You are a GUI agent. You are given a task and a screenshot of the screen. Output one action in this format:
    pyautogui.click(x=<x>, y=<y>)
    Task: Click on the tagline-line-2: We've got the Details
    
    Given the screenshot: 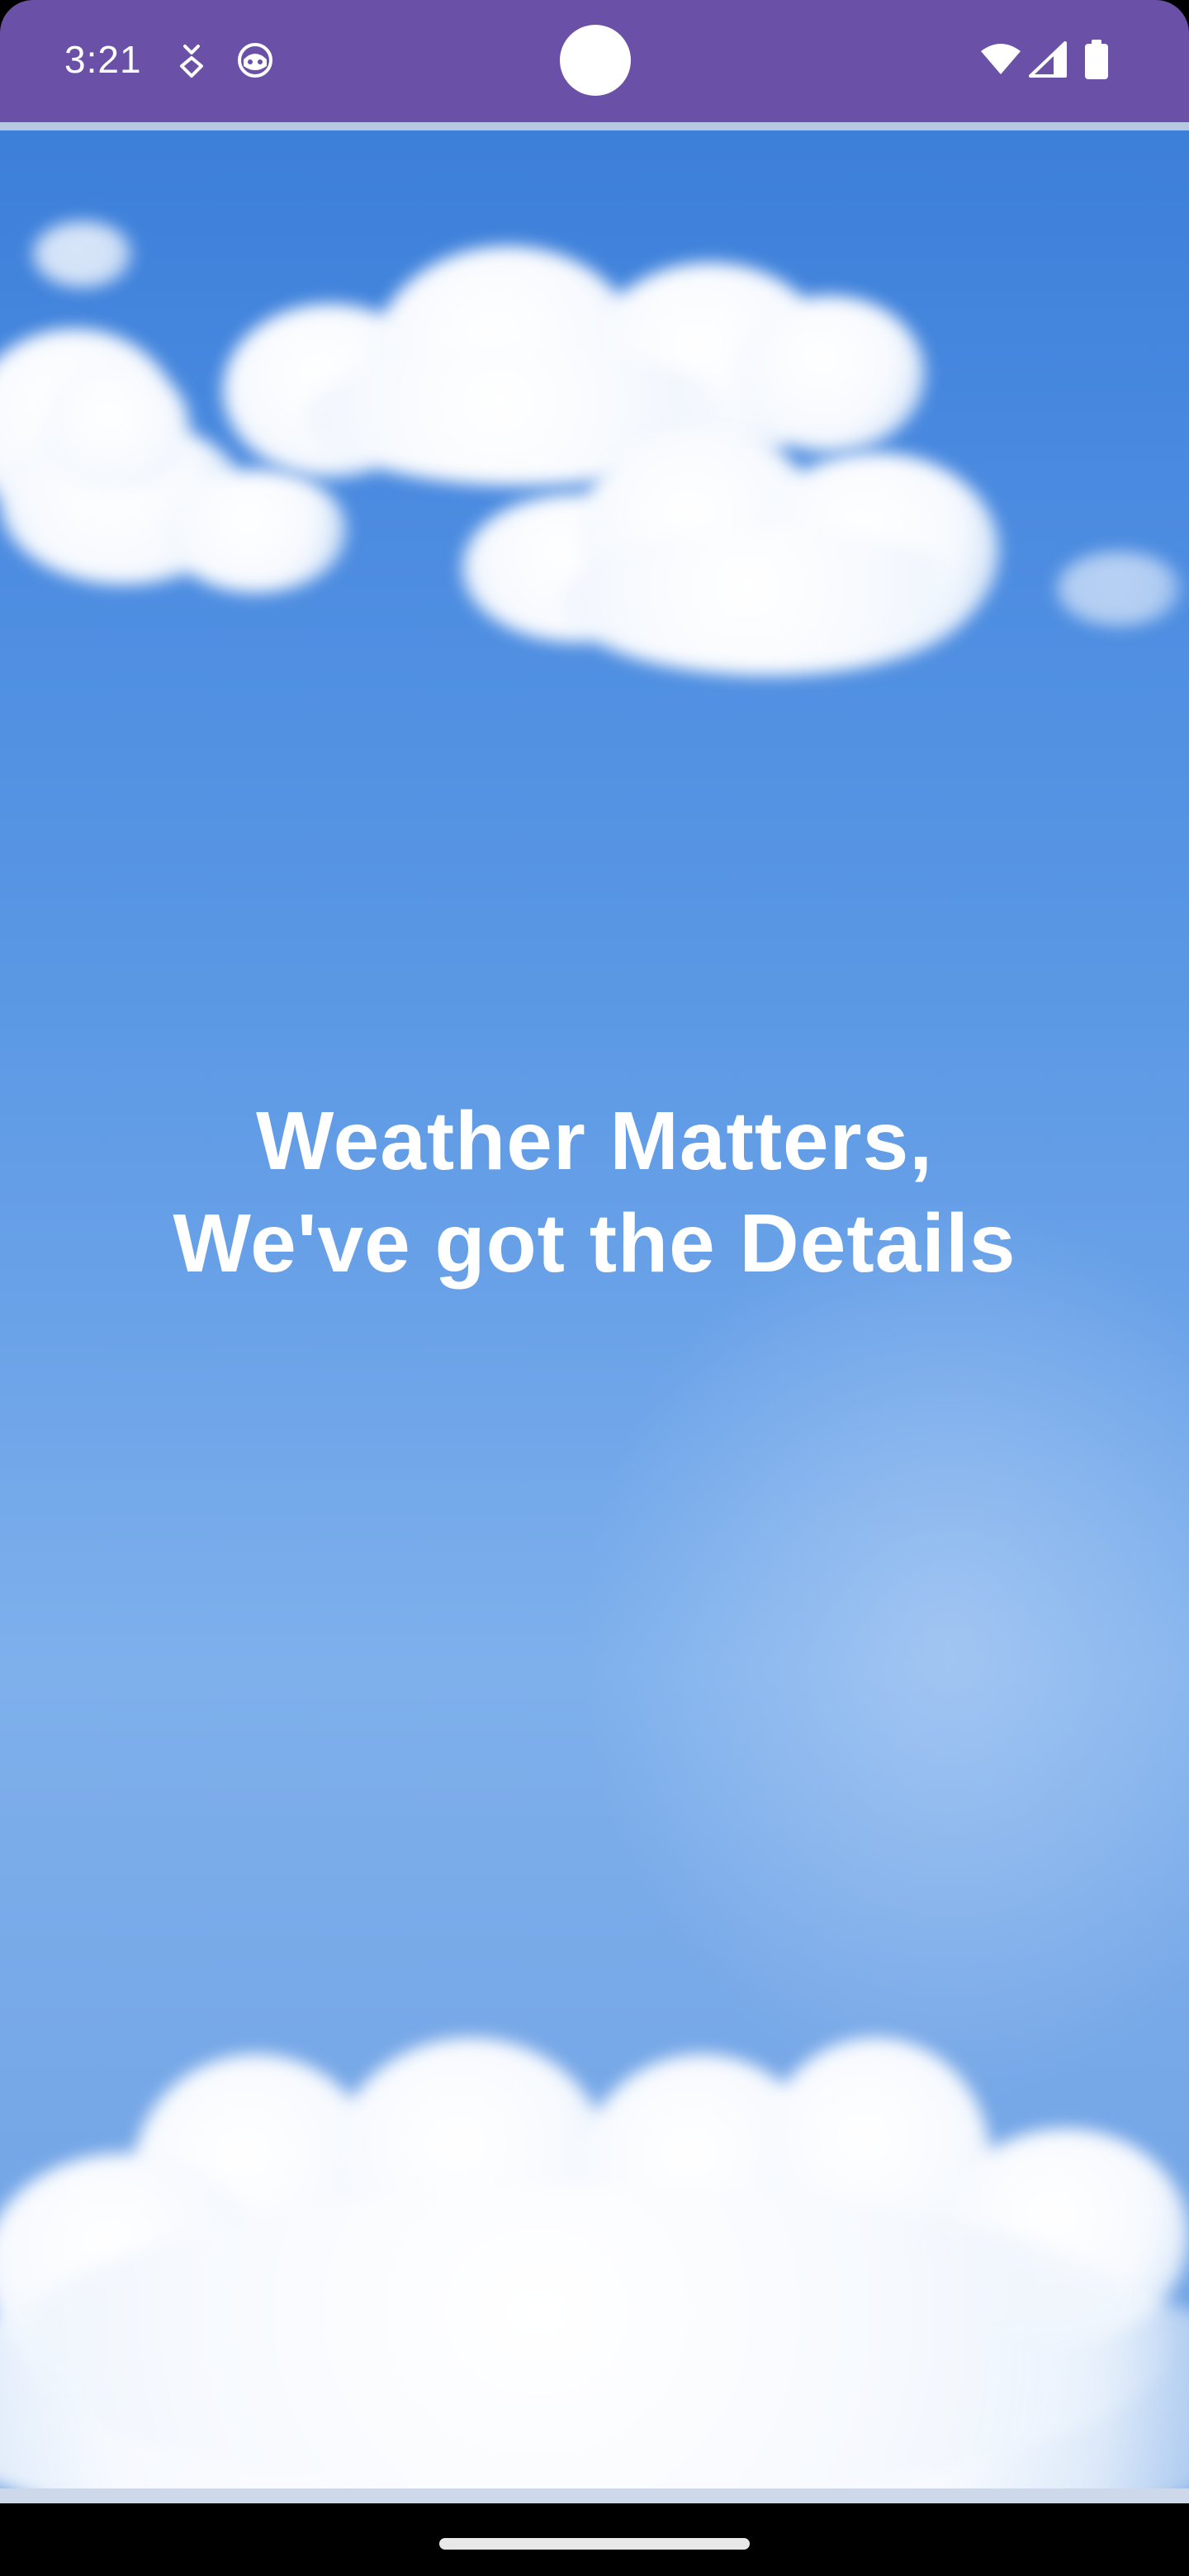 What is the action you would take?
    pyautogui.click(x=594, y=1243)
    